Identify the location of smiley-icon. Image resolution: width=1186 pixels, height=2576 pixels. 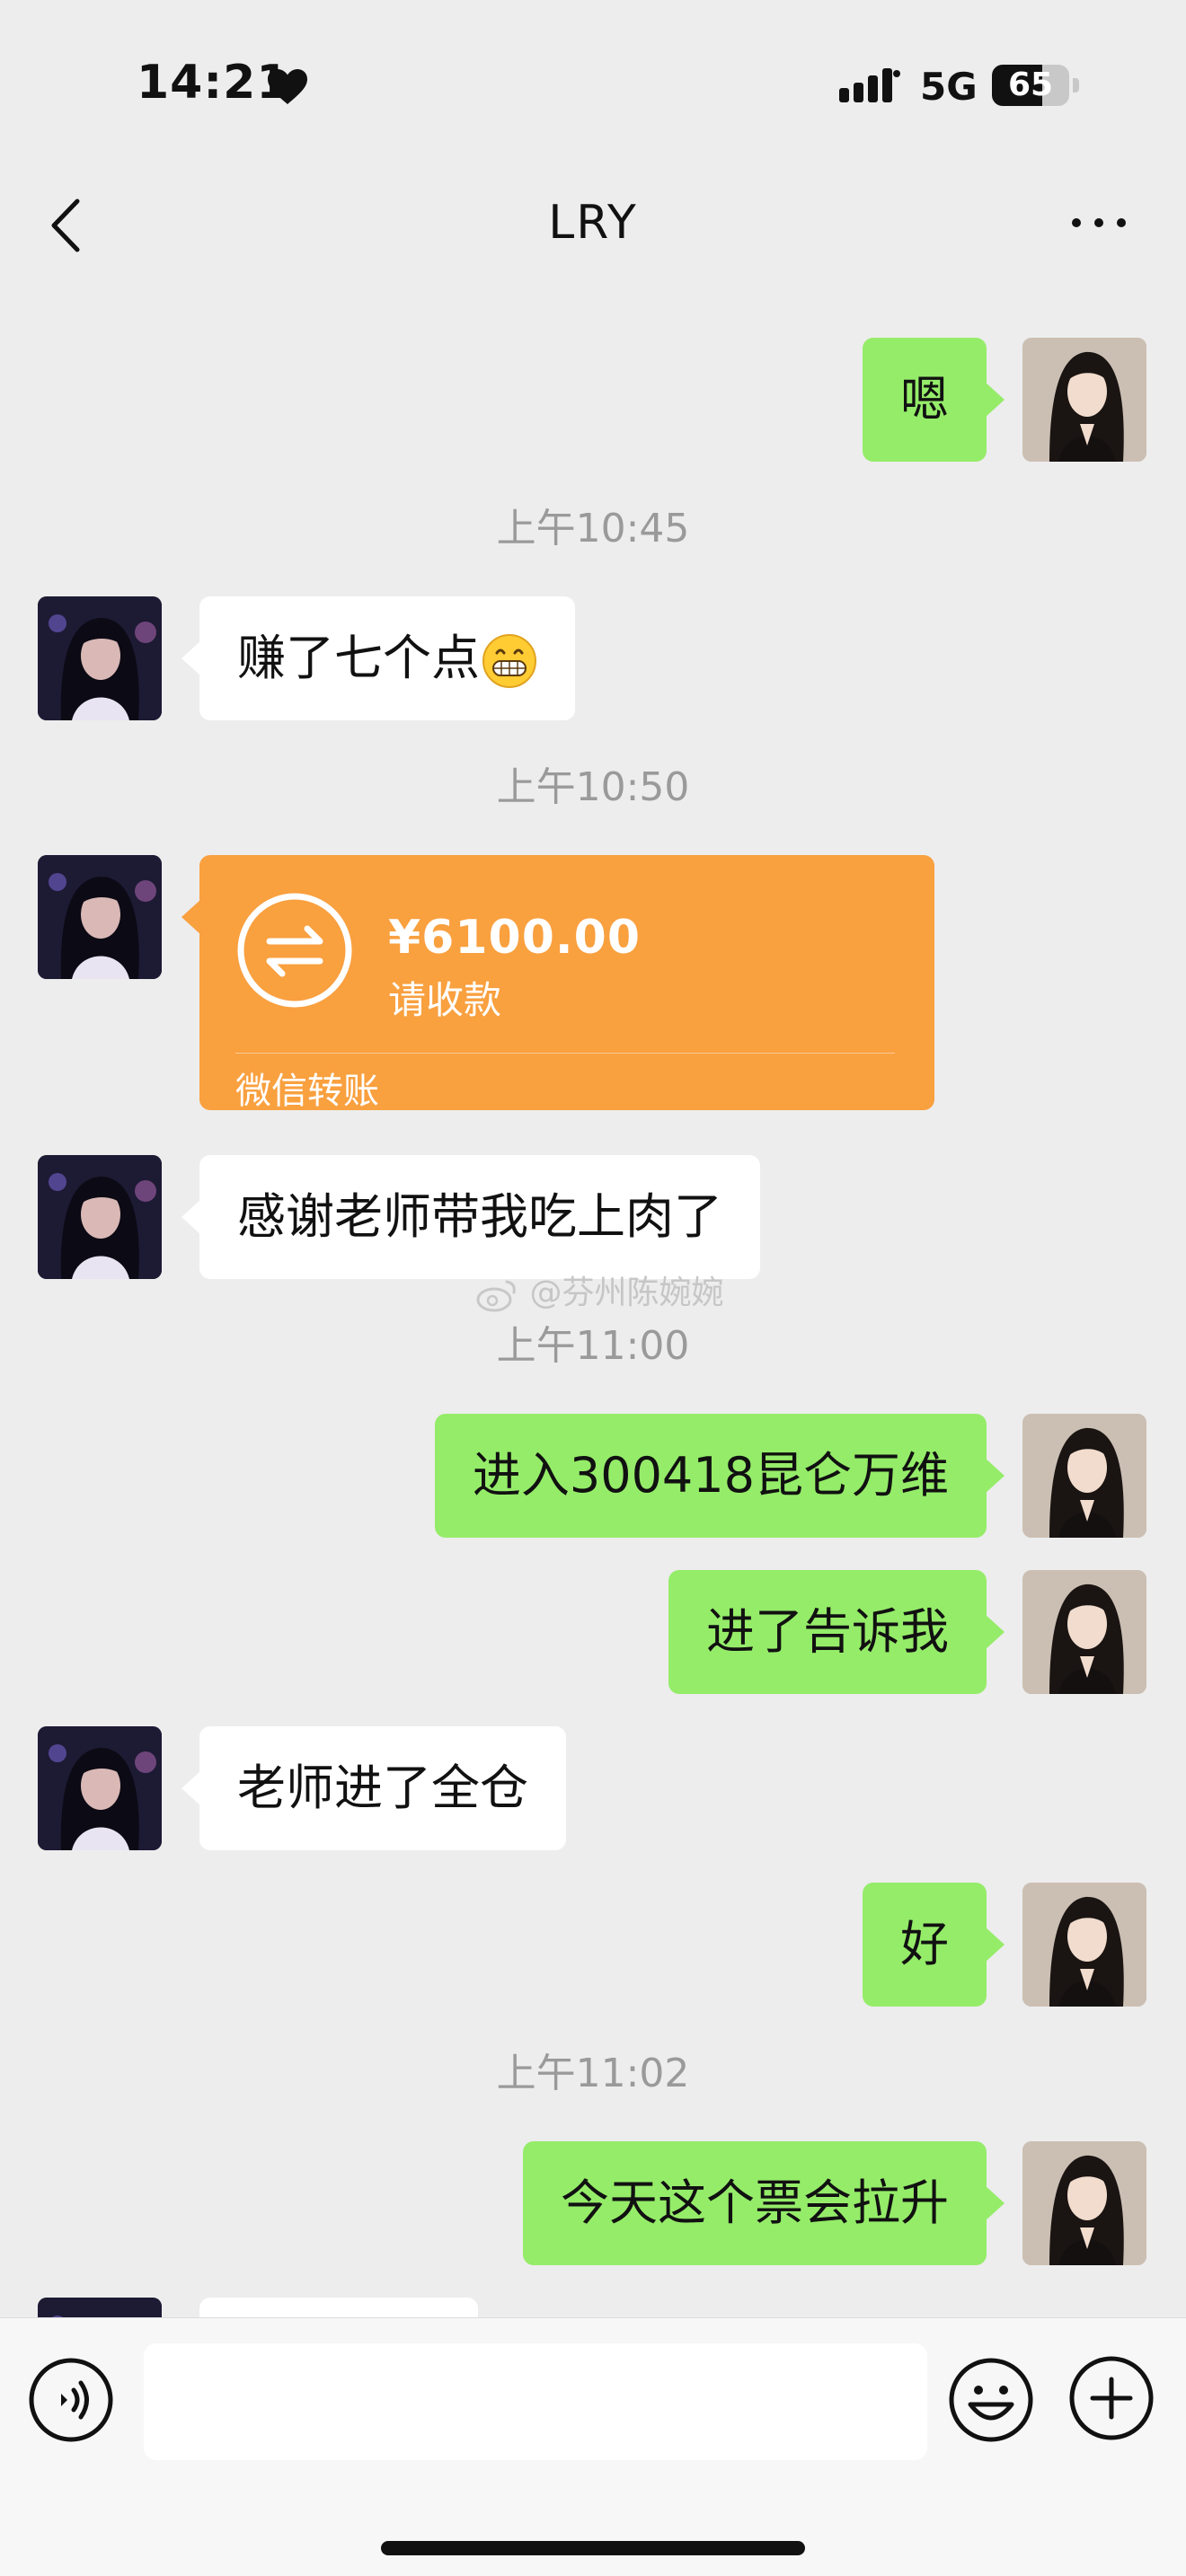
(991, 2400).